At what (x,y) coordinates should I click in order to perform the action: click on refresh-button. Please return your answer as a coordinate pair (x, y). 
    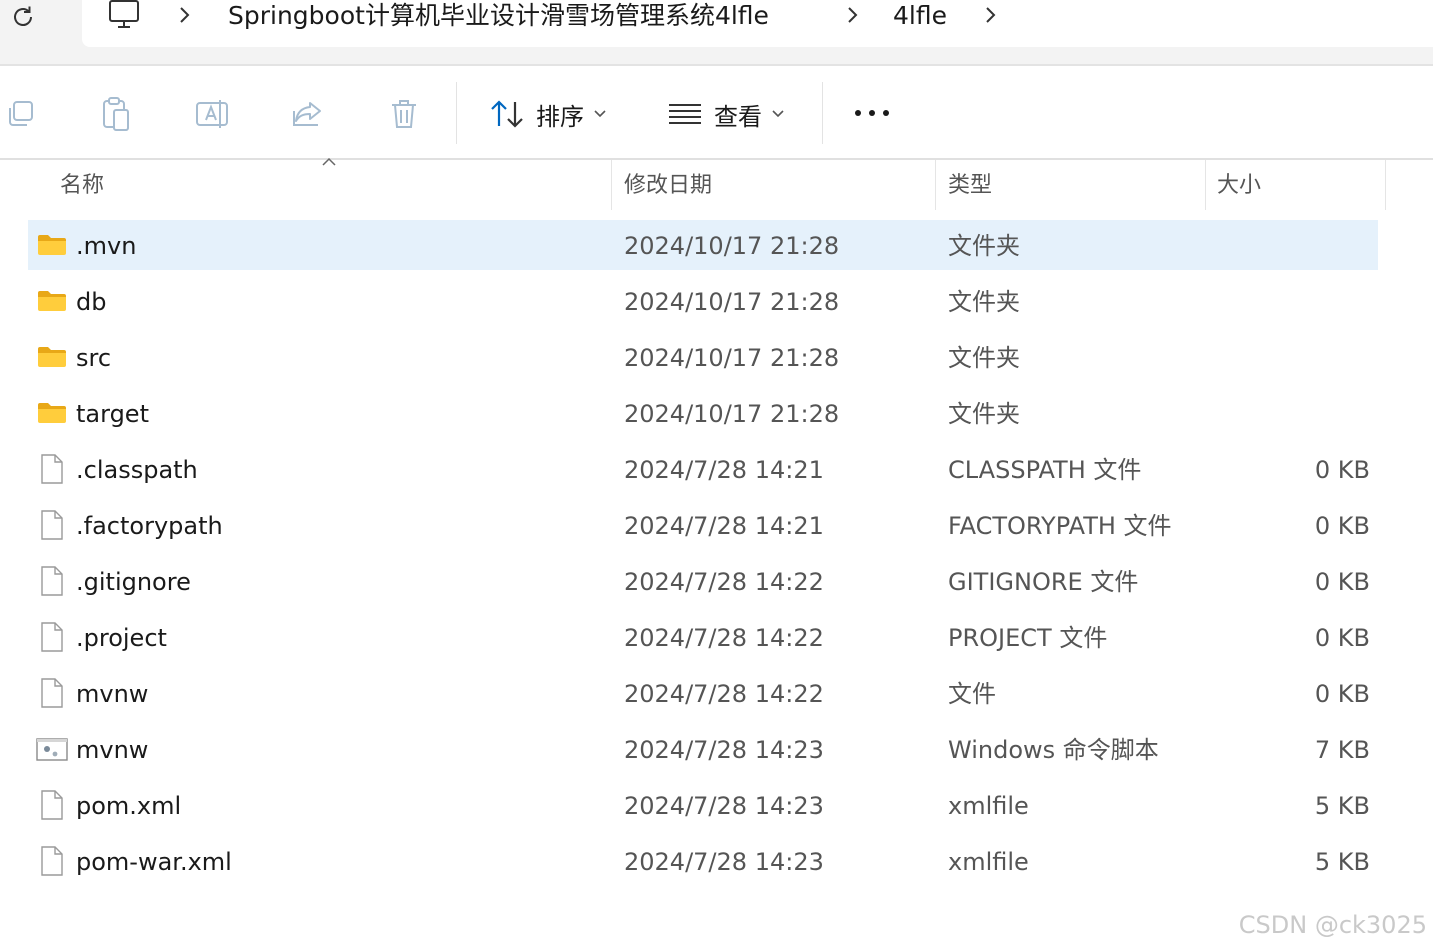
    Looking at the image, I should click on (23, 17).